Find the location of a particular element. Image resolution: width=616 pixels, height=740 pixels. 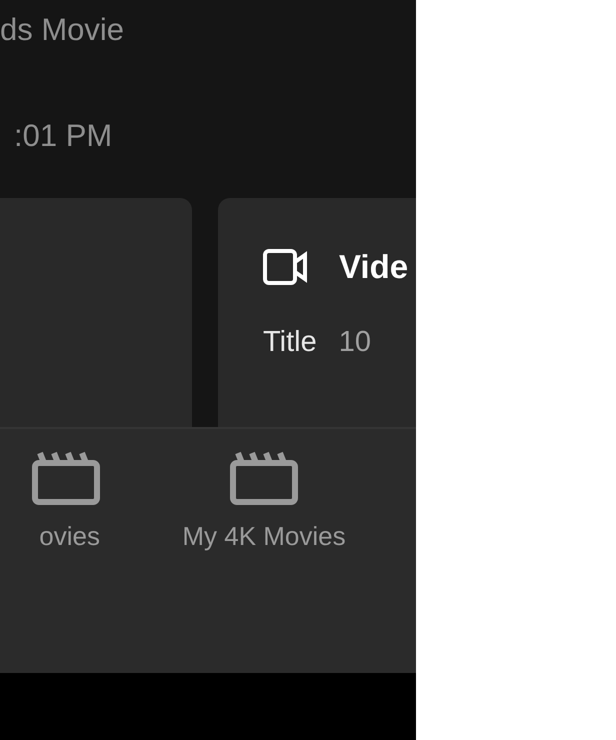

movie-title: ds Movie is located at coordinates (62, 30).